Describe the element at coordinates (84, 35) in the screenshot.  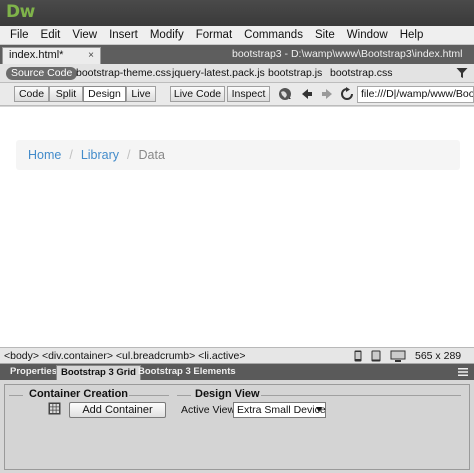
I see `menu-view: View` at that location.